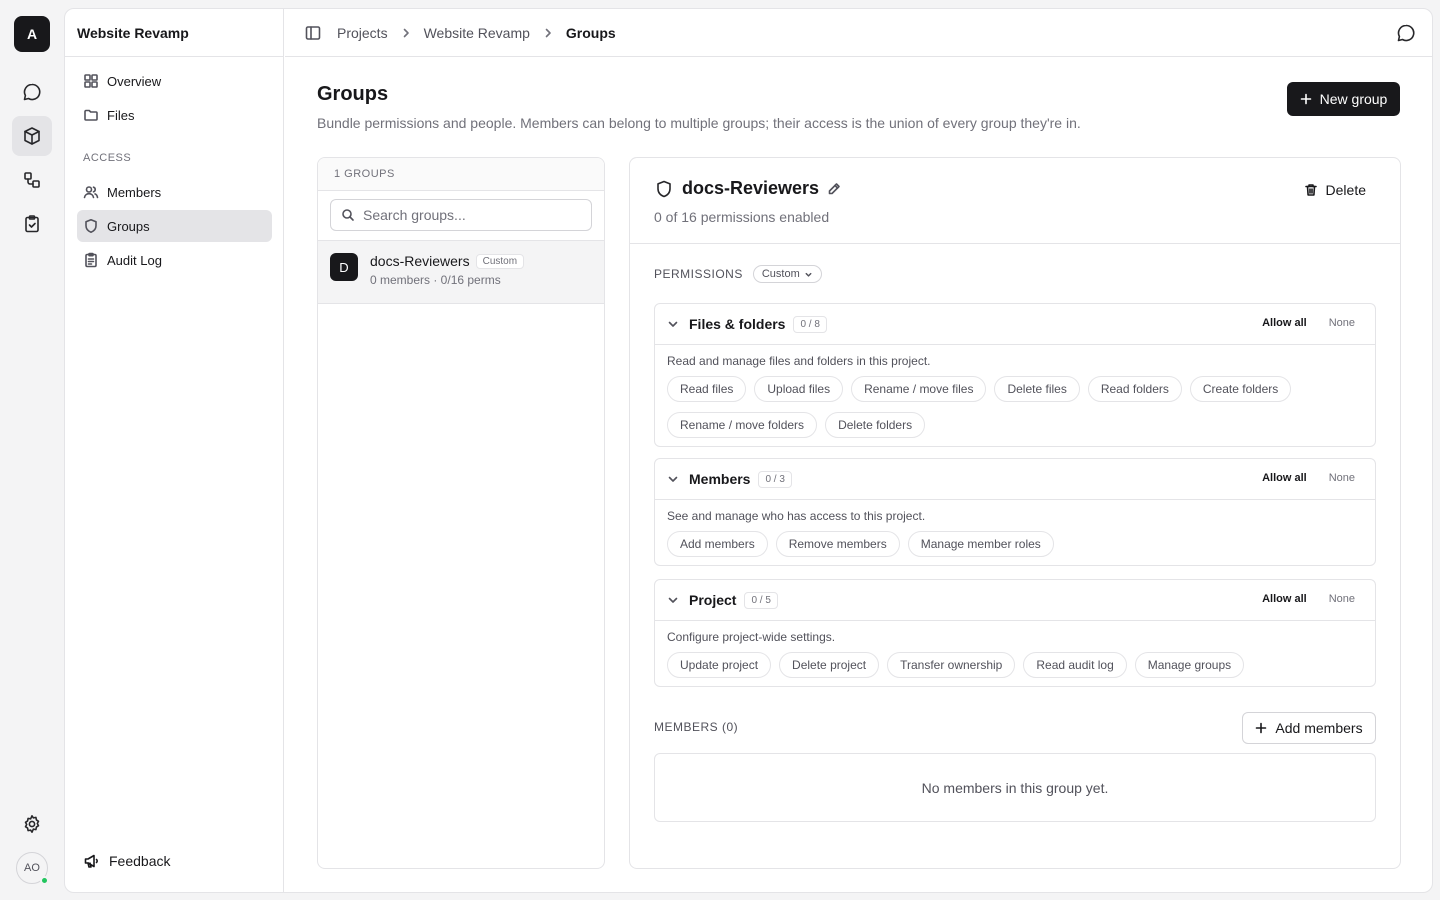  I want to click on permission-chip: Add members, so click(717, 544).